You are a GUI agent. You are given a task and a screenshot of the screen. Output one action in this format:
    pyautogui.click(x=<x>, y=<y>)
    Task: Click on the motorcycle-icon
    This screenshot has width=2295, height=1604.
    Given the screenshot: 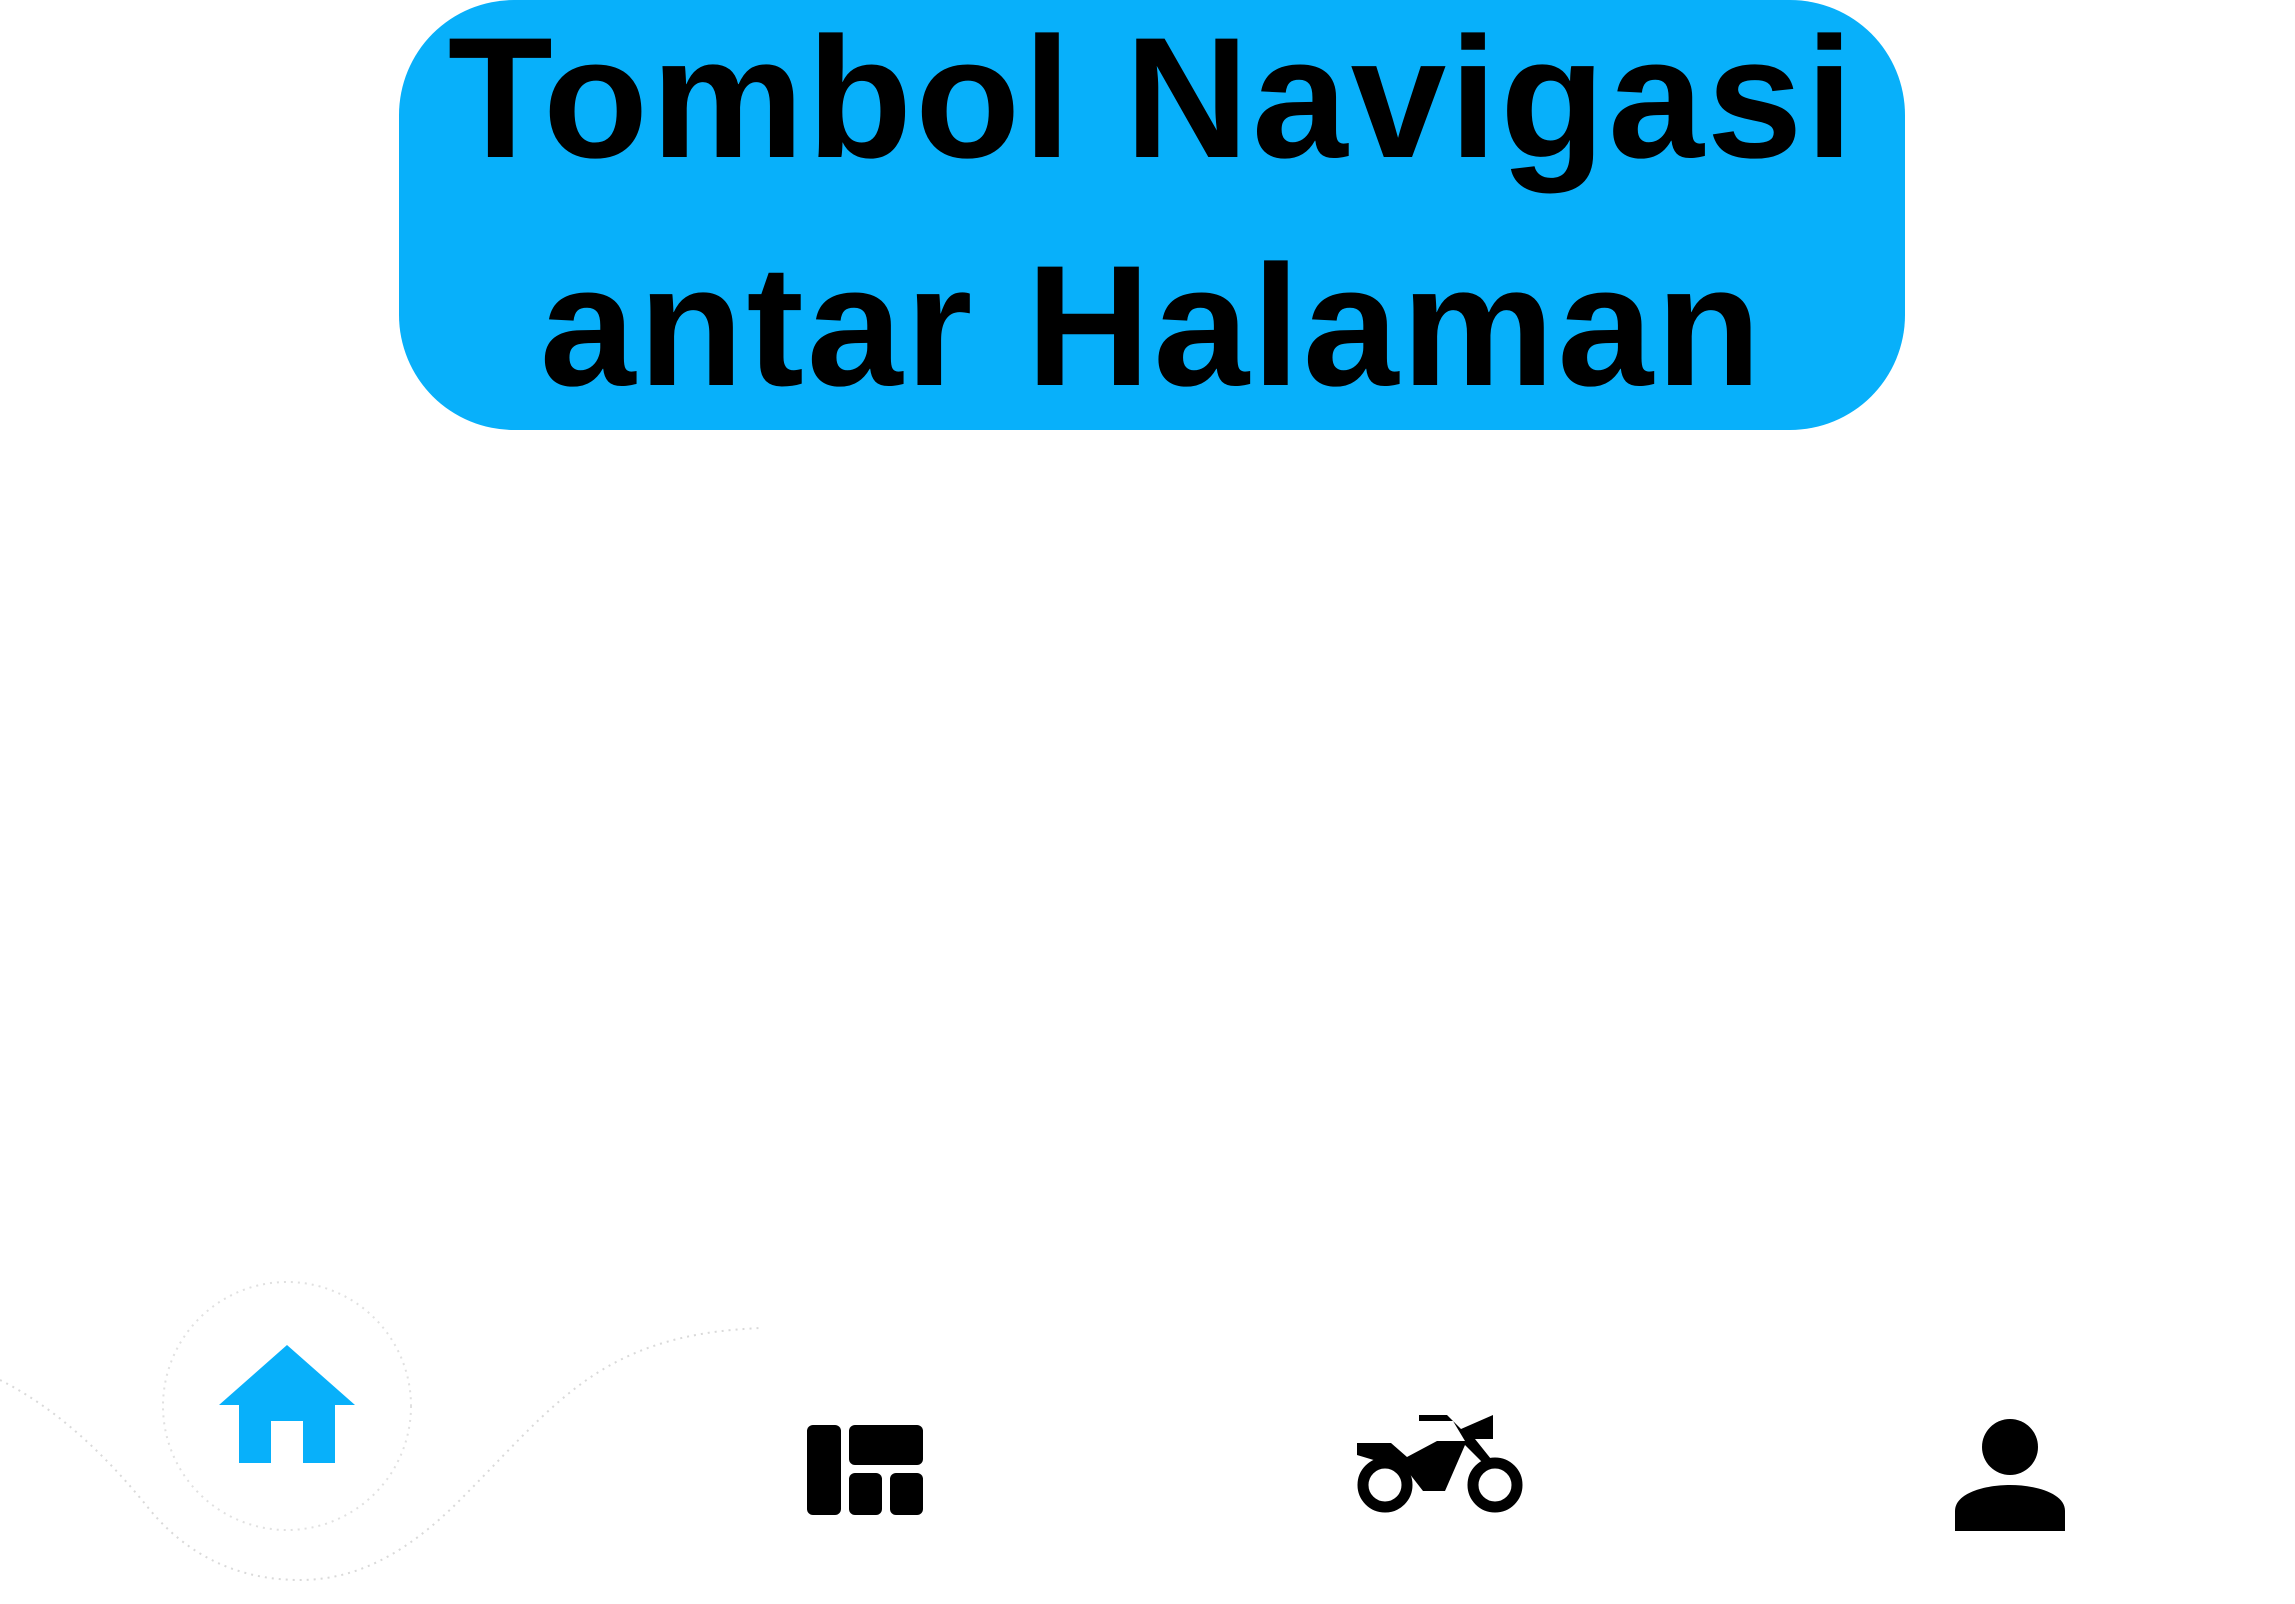 What is the action you would take?
    pyautogui.click(x=1440, y=1464)
    